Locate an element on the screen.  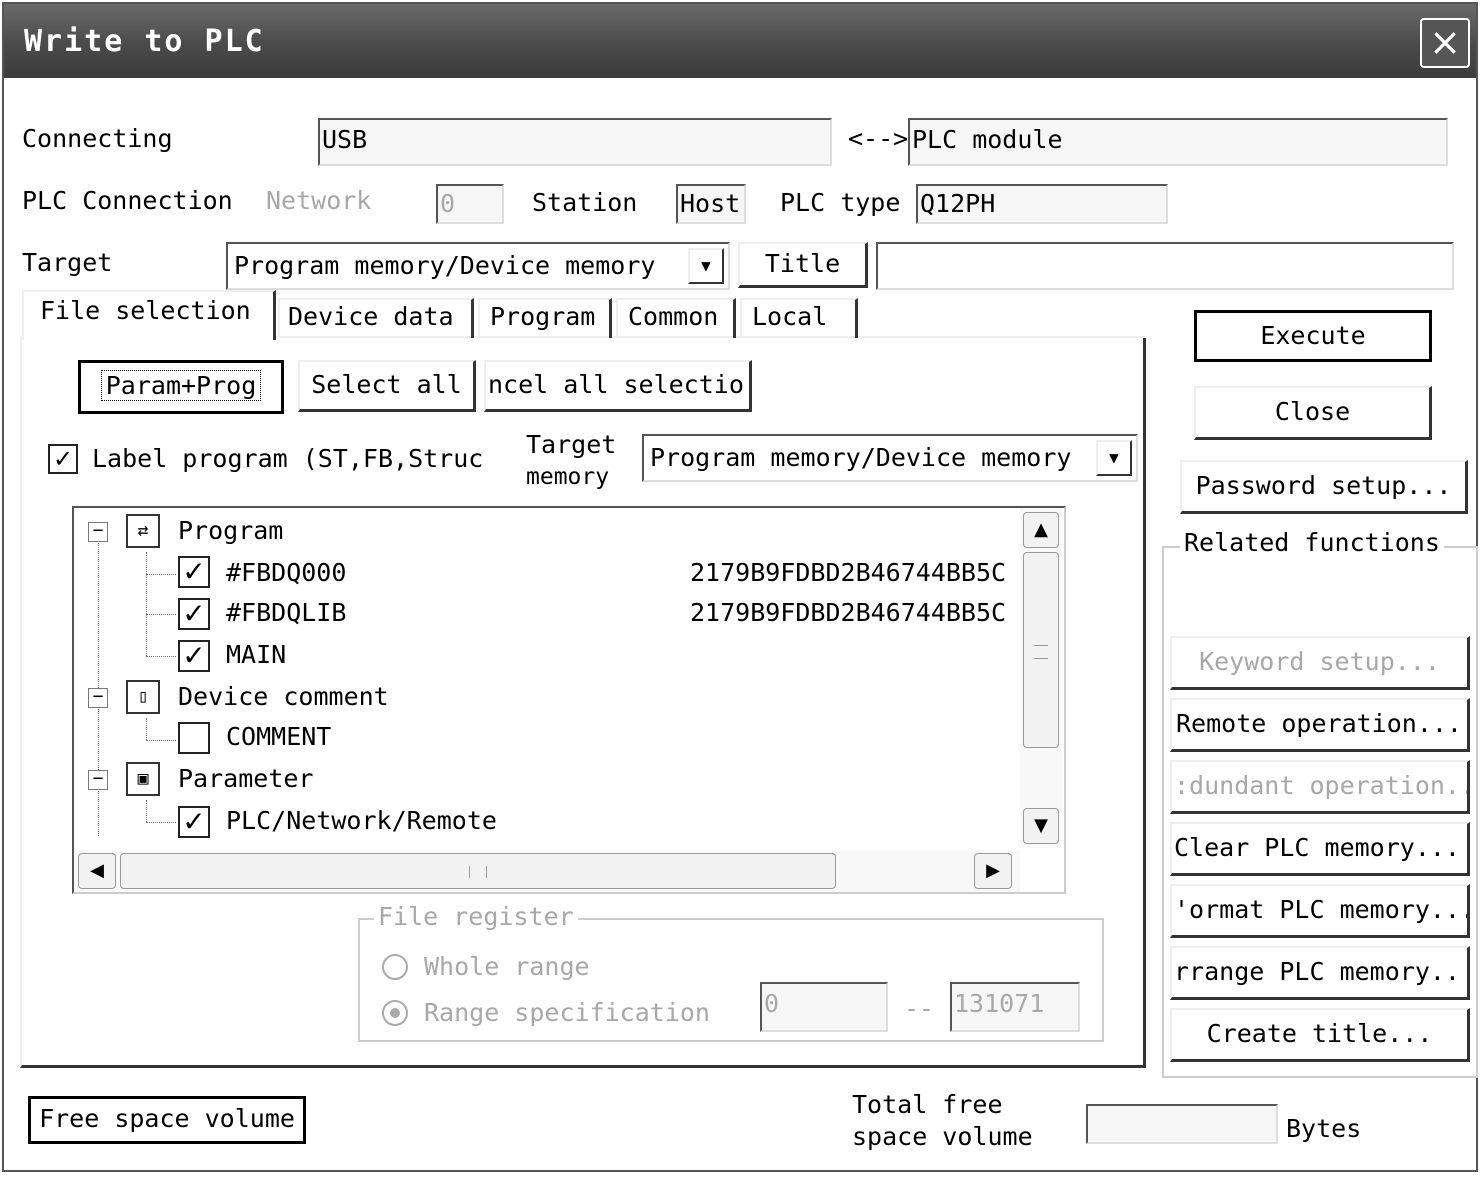
cancel-all-selection-button: ncel all selectio is located at coordinates (618, 386).